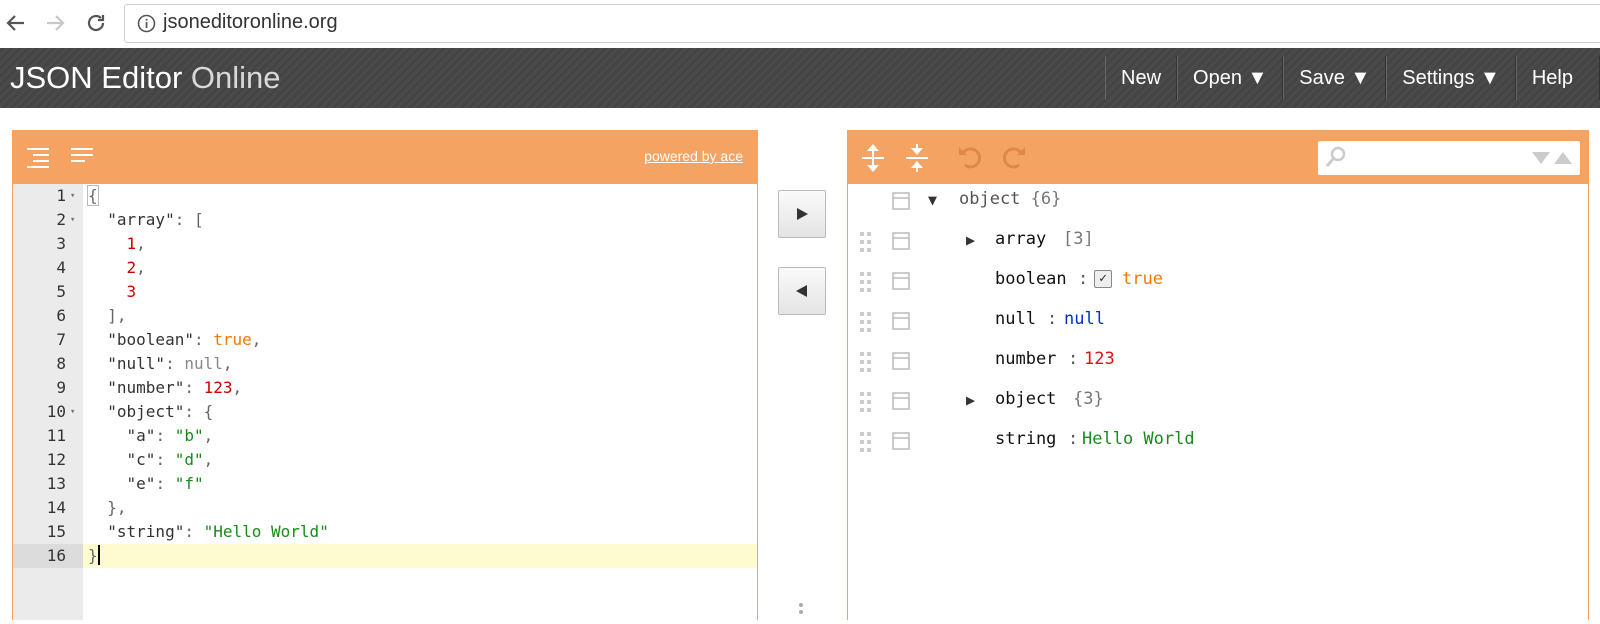 This screenshot has width=1600, height=624. What do you see at coordinates (61, 387) in the screenshot?
I see `line-number: 9` at bounding box center [61, 387].